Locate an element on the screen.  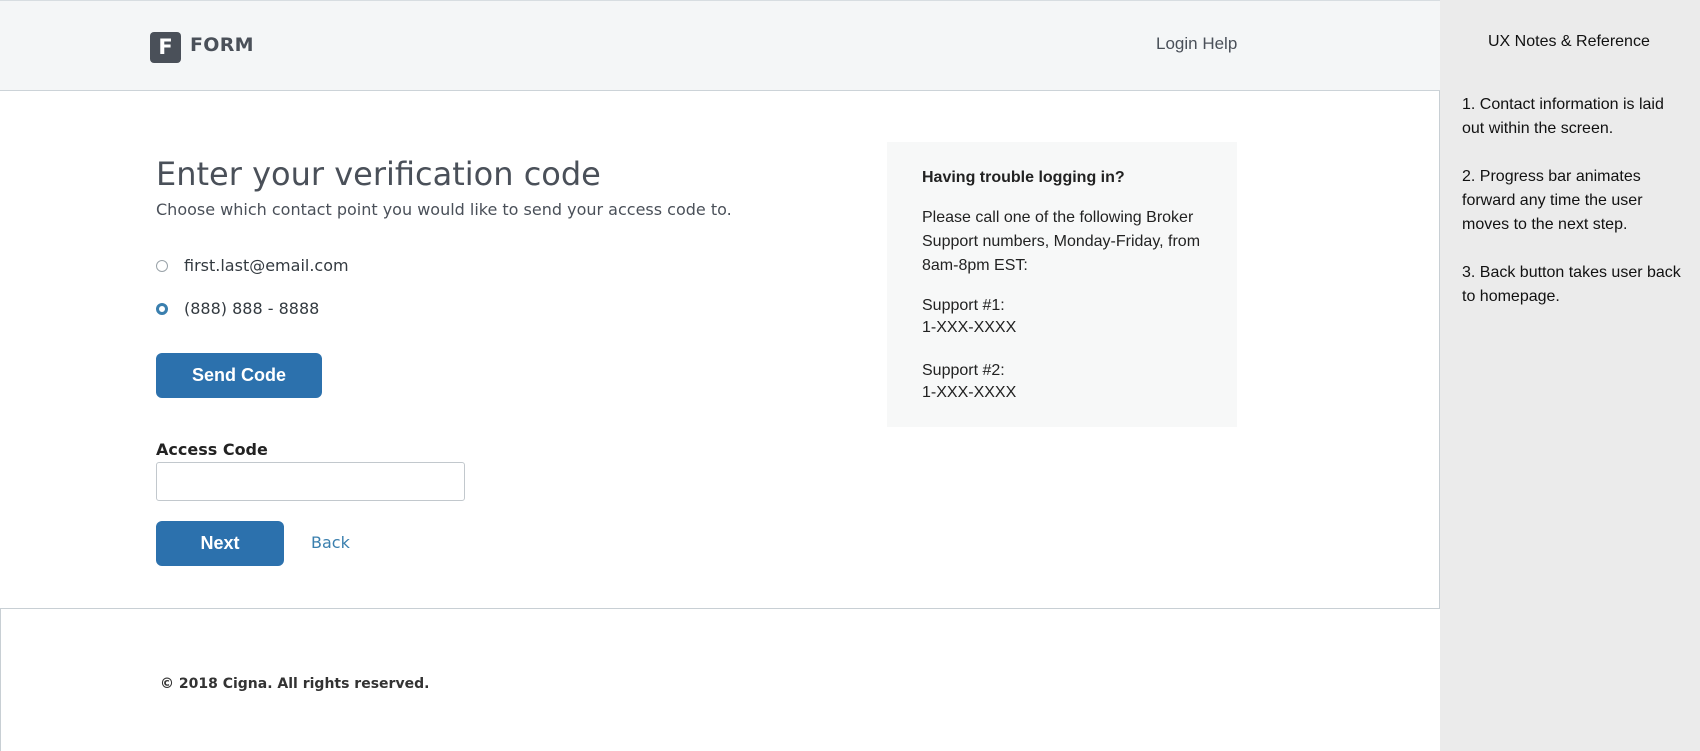
contact-option-label: first.last@email.com is located at coordinates (266, 265).